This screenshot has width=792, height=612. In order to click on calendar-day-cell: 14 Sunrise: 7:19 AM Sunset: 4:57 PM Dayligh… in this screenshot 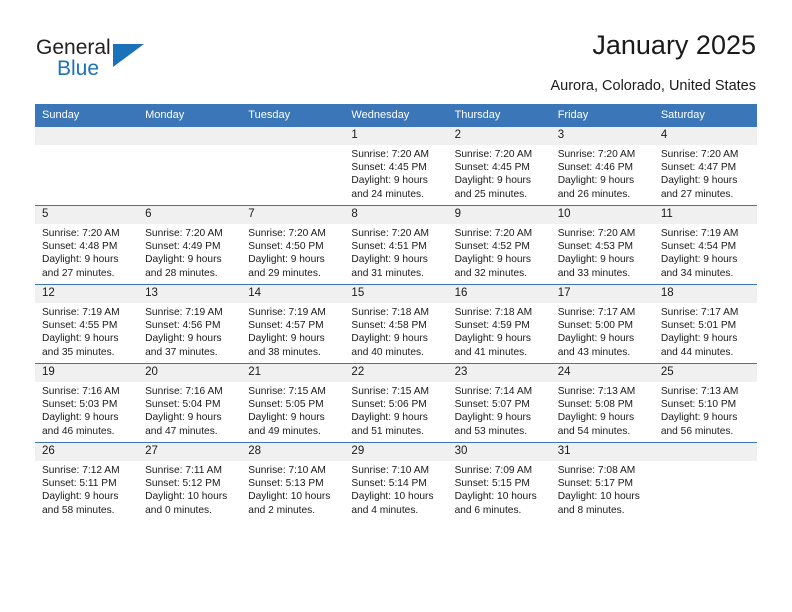, I will do `click(293, 324)`.